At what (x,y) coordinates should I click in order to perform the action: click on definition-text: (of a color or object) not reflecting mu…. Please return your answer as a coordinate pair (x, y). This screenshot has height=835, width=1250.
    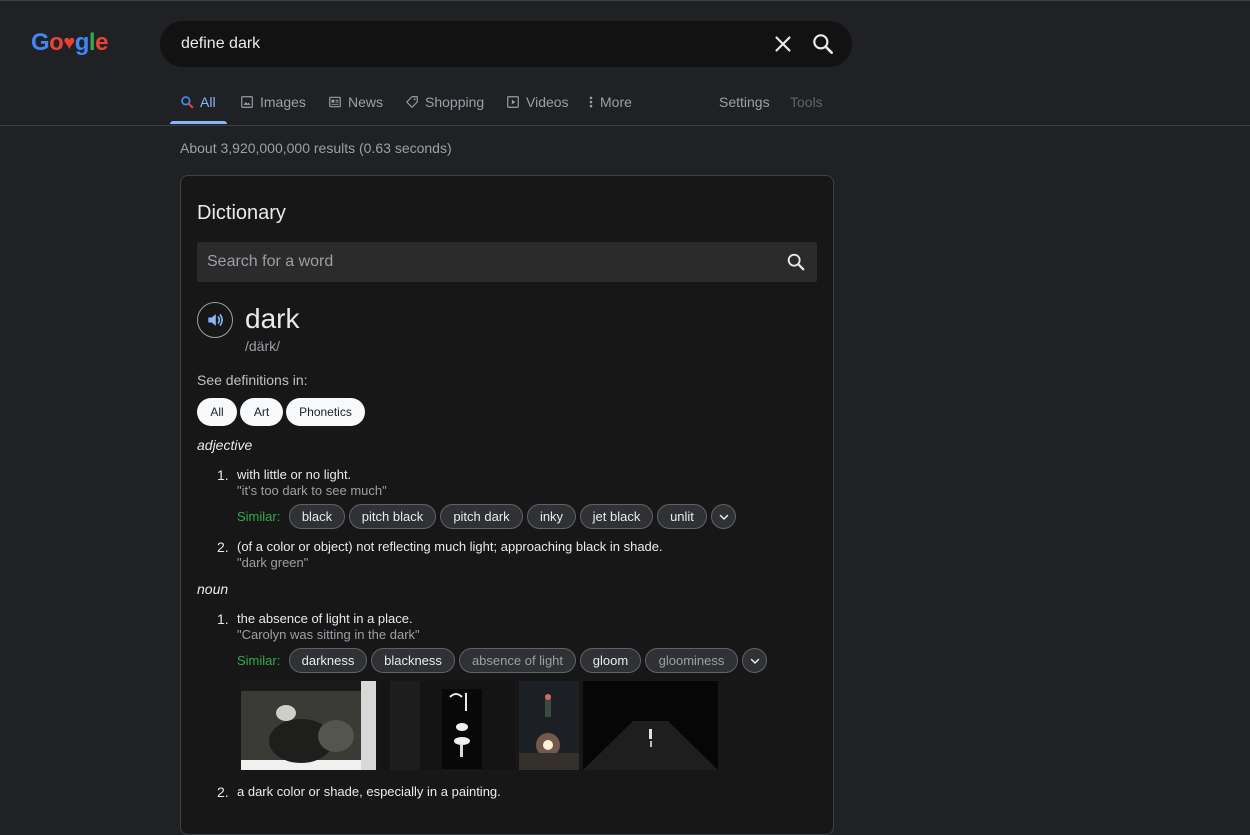
    Looking at the image, I should click on (450, 546).